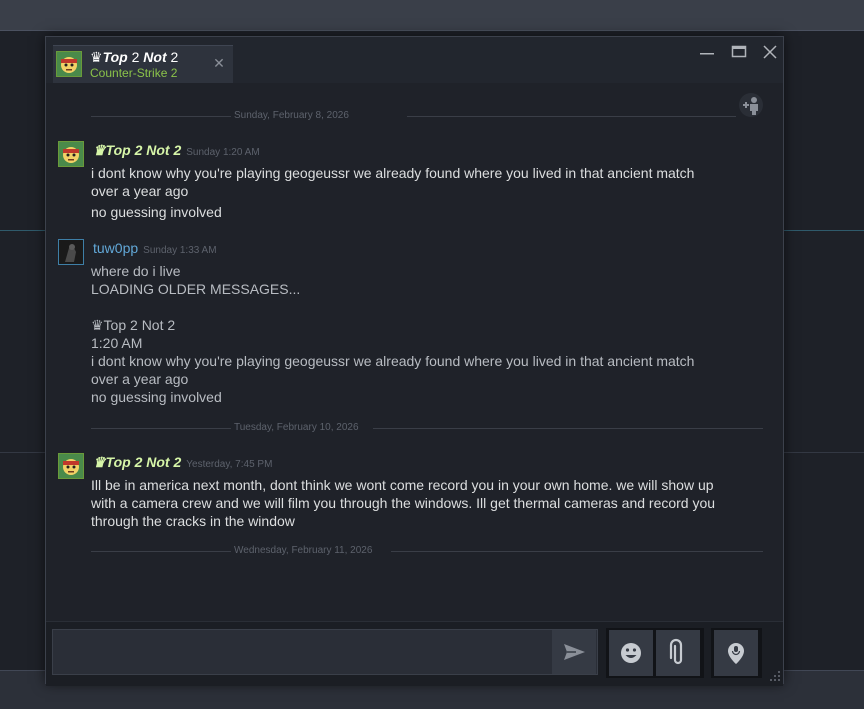 The image size is (864, 709). I want to click on message-timestamp: Sunday 1:33 AM, so click(180, 250).